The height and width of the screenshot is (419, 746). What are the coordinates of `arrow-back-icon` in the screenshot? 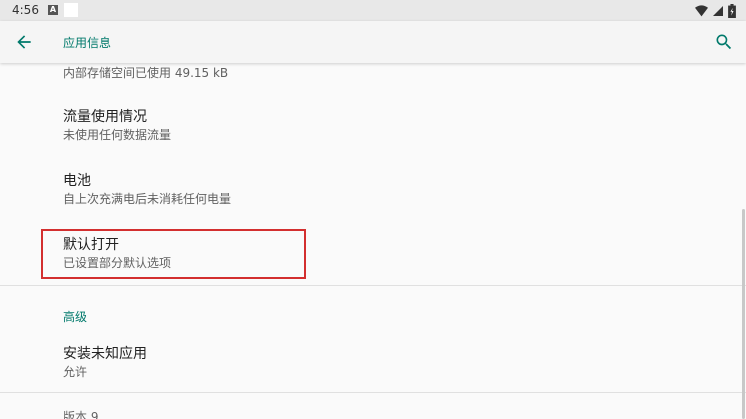 It's located at (24, 42).